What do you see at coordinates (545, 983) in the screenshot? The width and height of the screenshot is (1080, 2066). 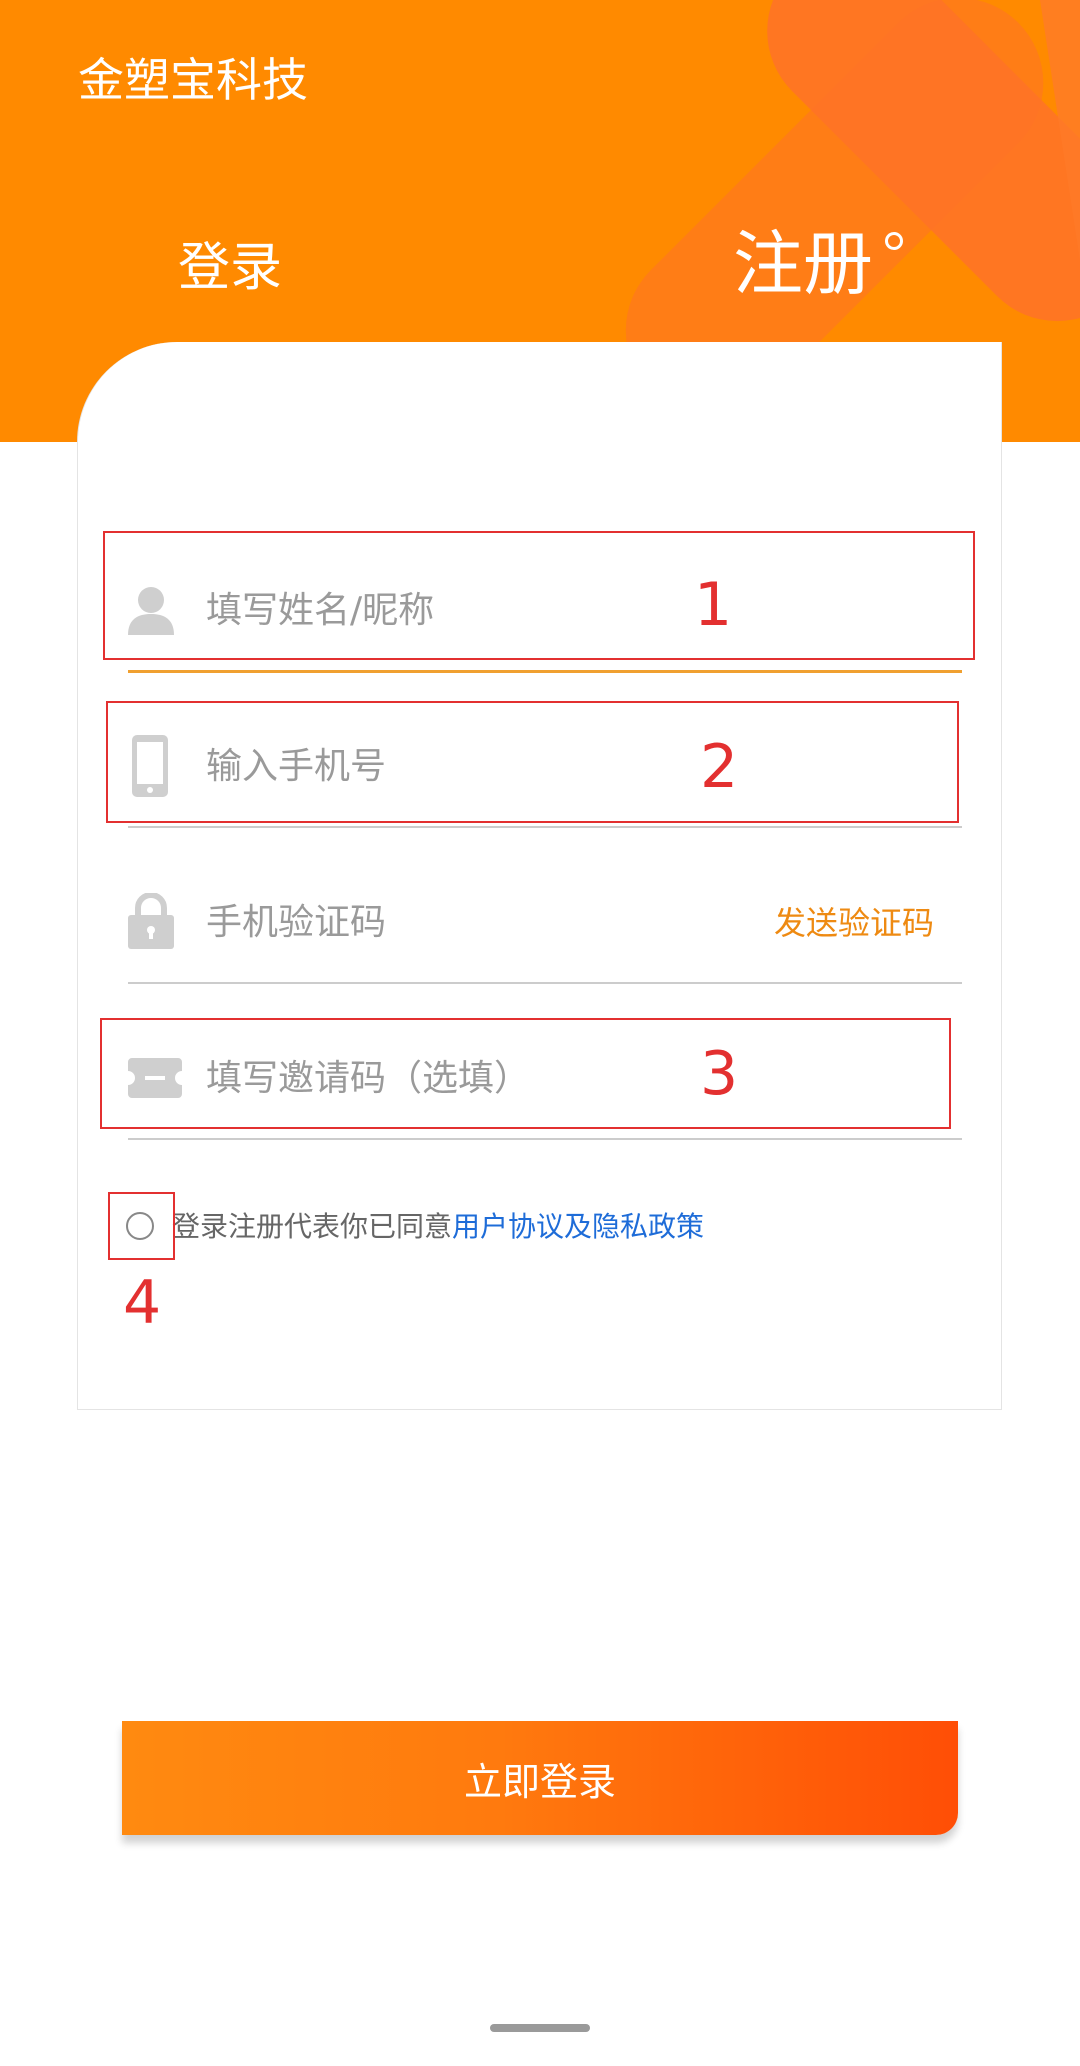 I see `code-underline` at bounding box center [545, 983].